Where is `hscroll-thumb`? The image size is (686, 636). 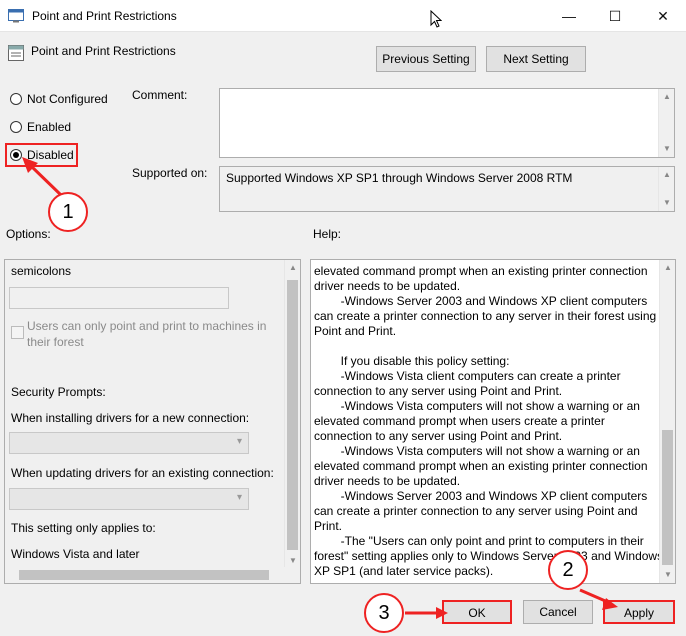
hscroll-thumb is located at coordinates (144, 575).